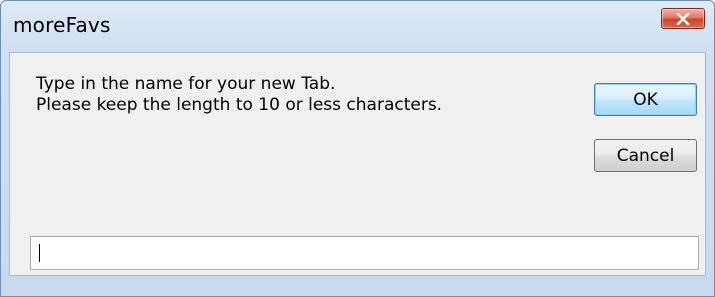  Describe the element at coordinates (62, 25) in the screenshot. I see `window-title: moreFavs` at that location.